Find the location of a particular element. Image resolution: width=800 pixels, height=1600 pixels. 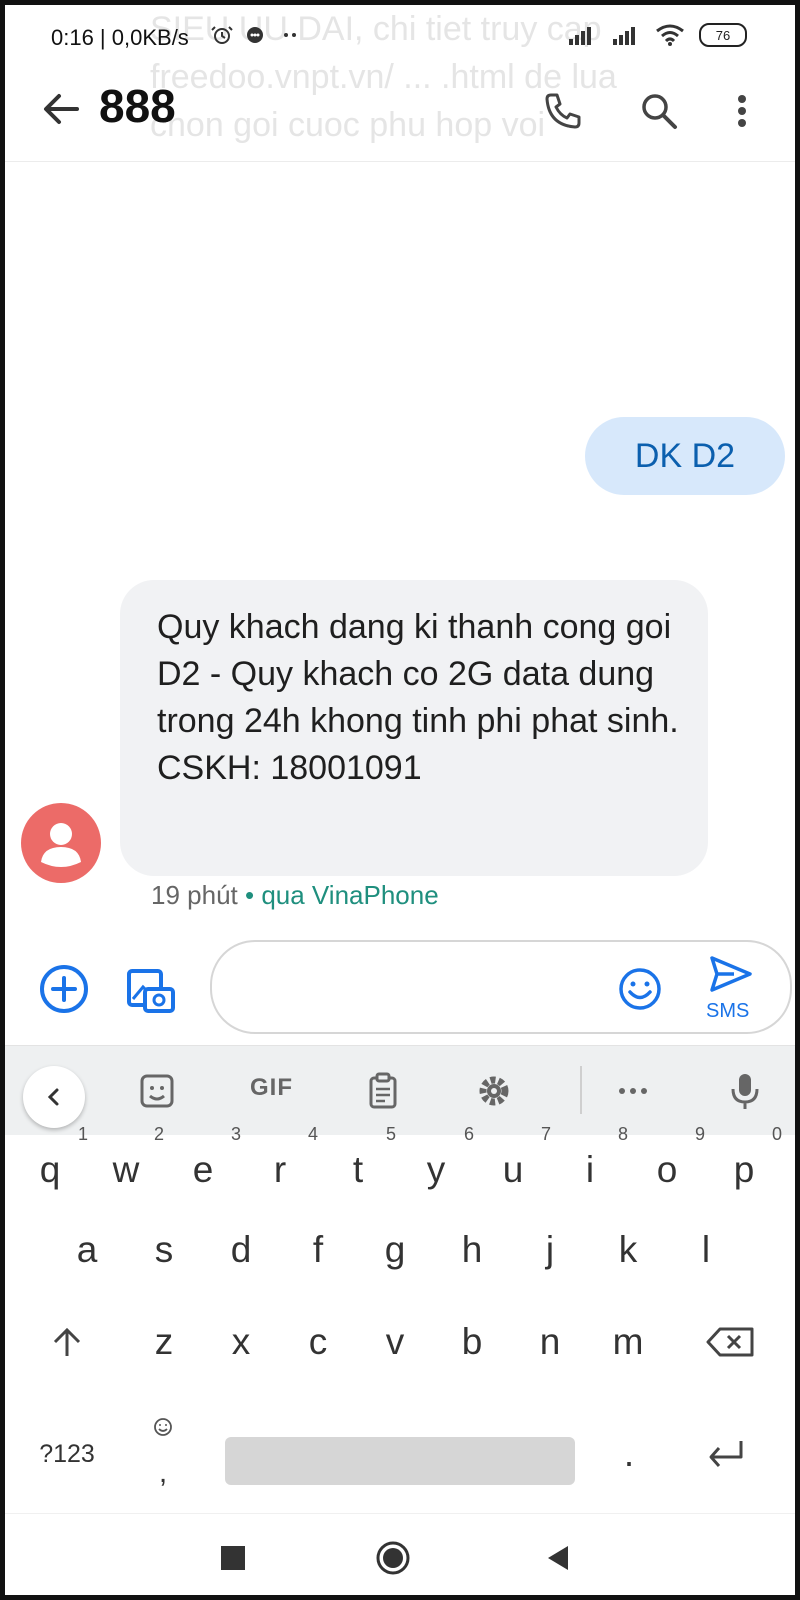

back-nav-button is located at coordinates (558, 1558).